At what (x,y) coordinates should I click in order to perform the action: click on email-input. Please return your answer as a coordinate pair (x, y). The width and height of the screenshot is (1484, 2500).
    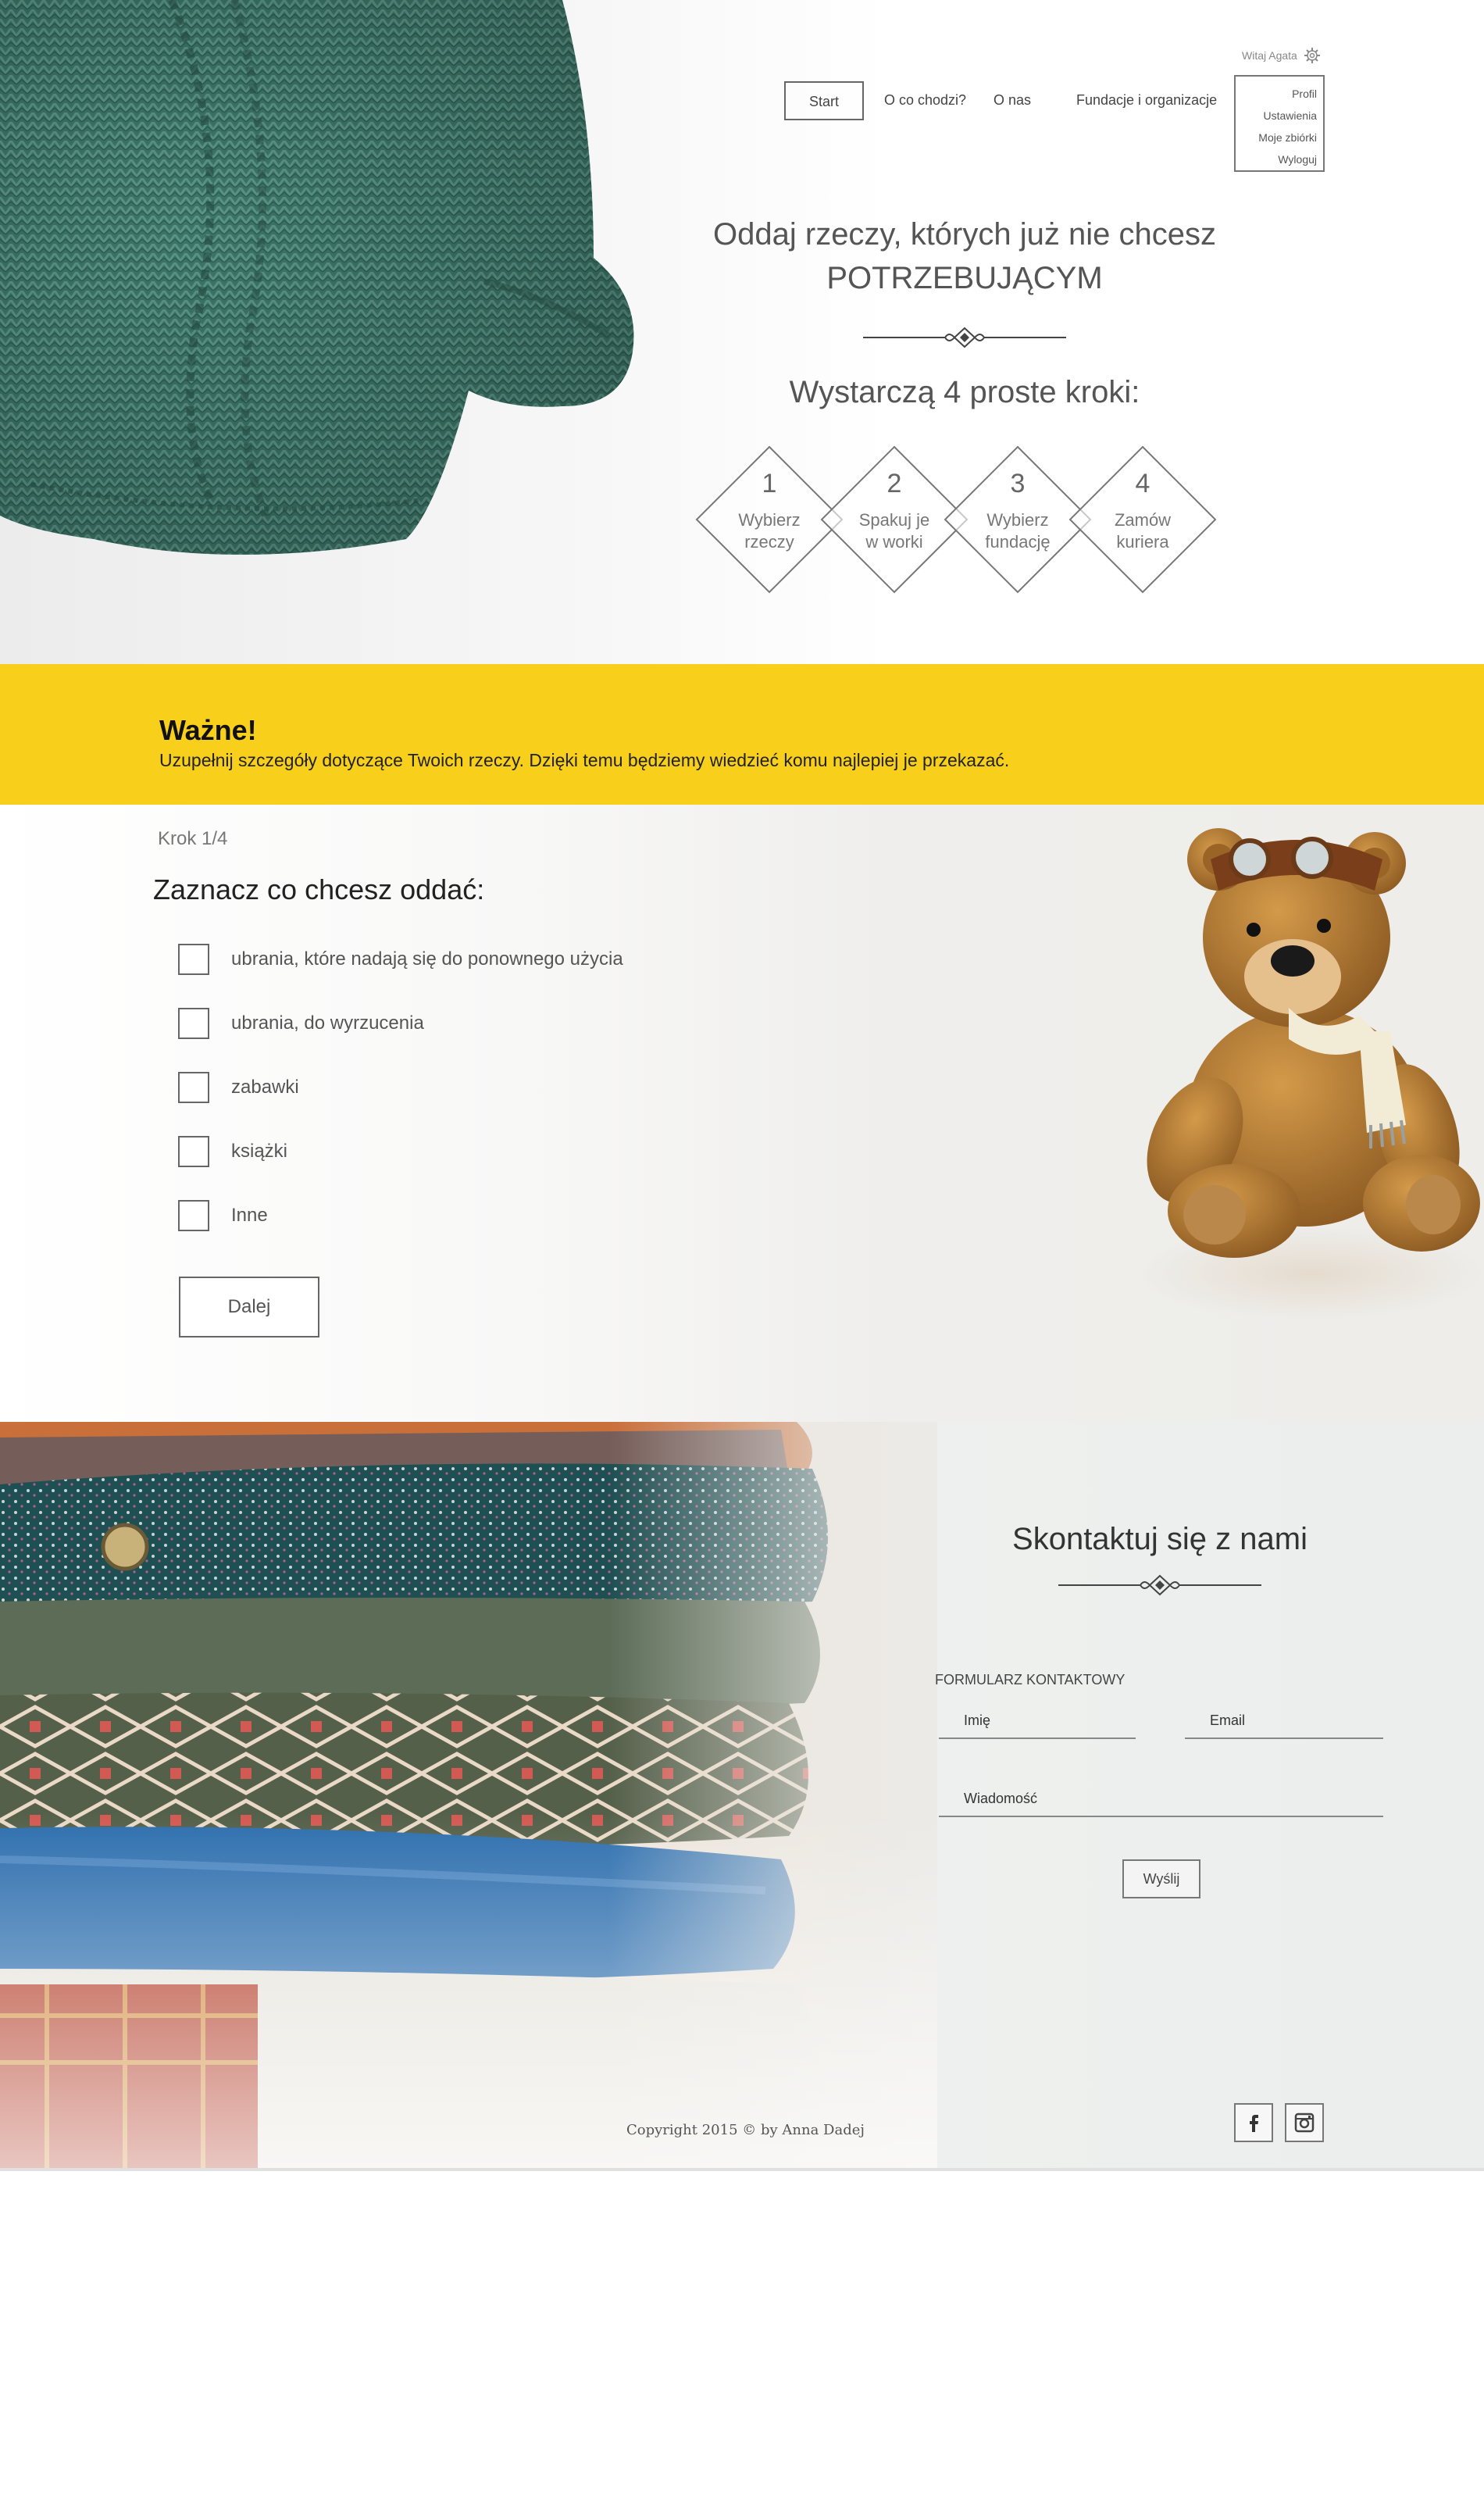
    Looking at the image, I should click on (1284, 1721).